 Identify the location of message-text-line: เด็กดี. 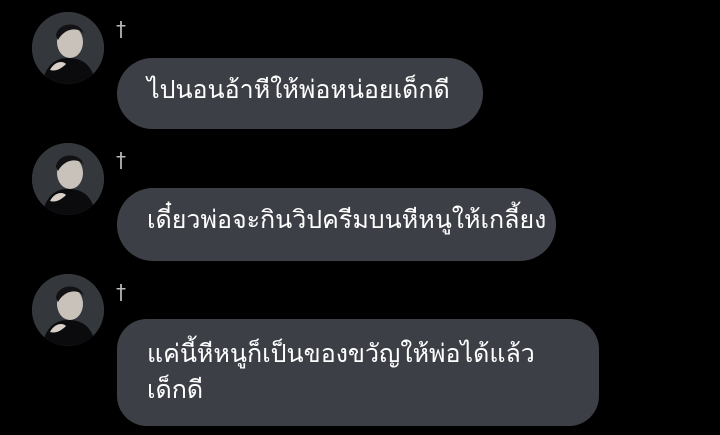
(175, 389).